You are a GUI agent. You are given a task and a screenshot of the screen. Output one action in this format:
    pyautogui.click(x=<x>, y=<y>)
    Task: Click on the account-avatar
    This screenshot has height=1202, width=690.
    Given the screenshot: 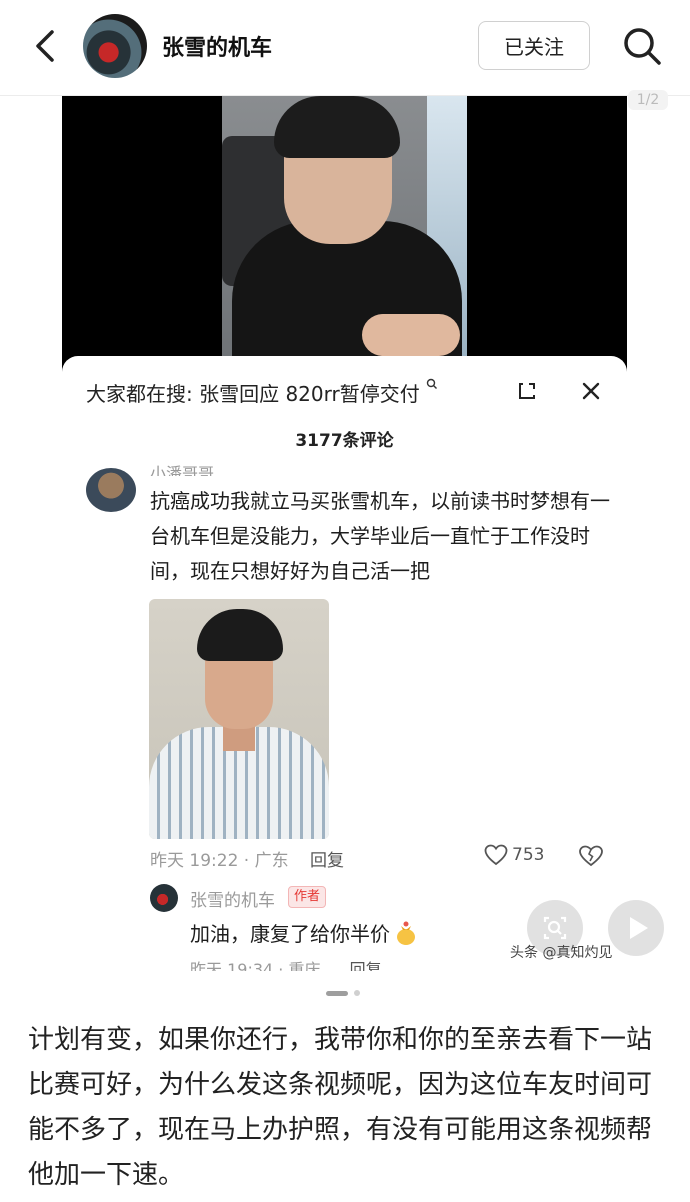 What is the action you would take?
    pyautogui.click(x=115, y=46)
    